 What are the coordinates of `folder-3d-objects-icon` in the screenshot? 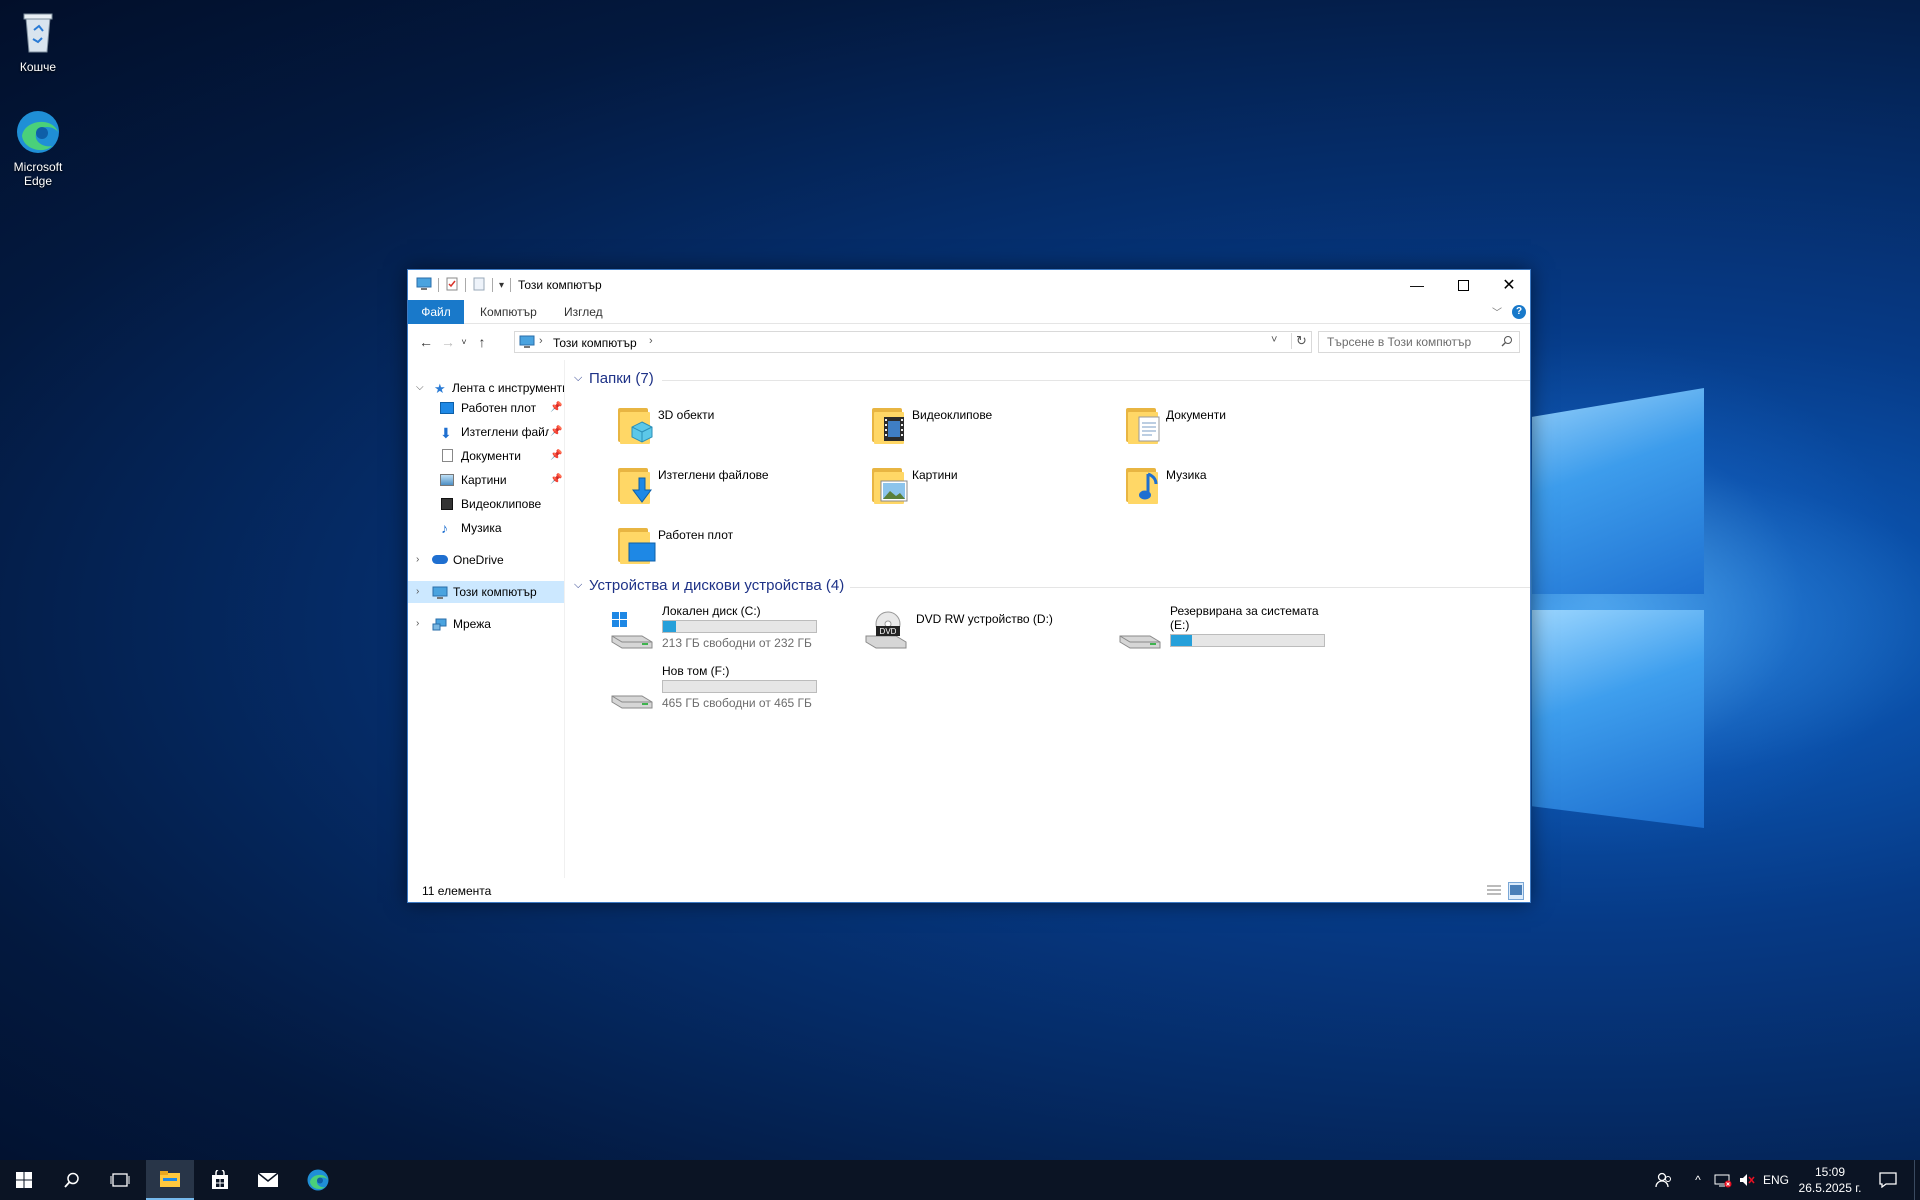 It's located at (636, 424).